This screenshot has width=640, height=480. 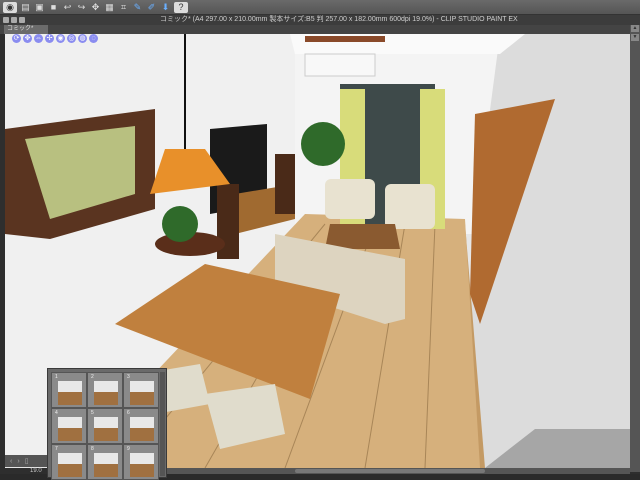 What do you see at coordinates (320, 7) in the screenshot?
I see `main-toolbar: ◉ ▤ ▣ ■ ↩ ↪ ✥ ▦ ⌗ ✎ ✐ ⬇ ?` at bounding box center [320, 7].